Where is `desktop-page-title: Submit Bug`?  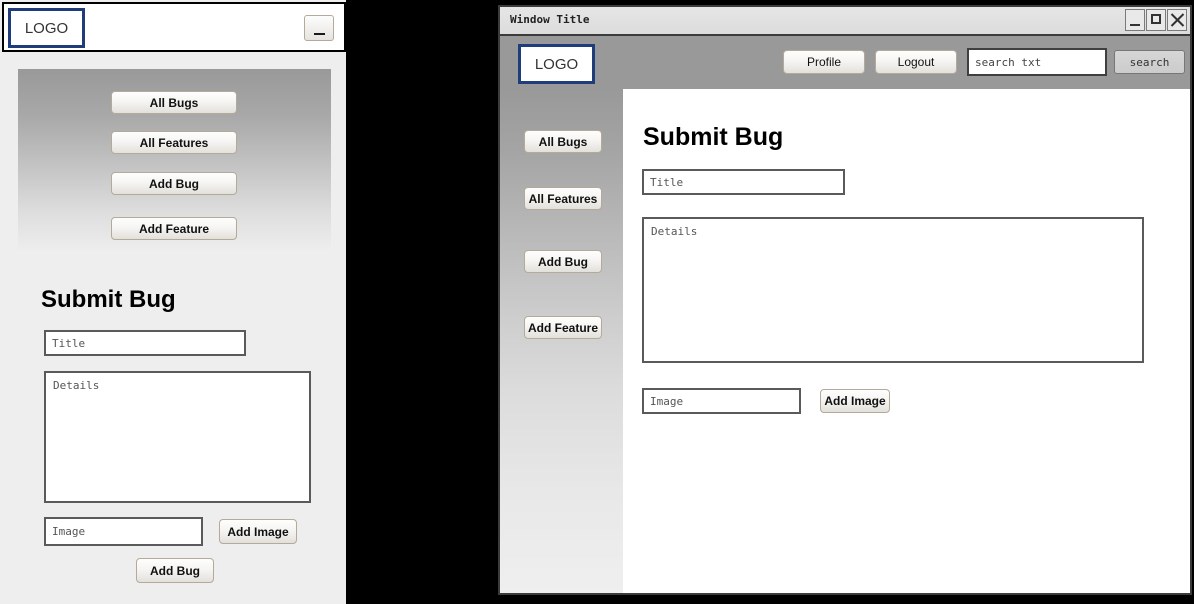
desktop-page-title: Submit Bug is located at coordinates (713, 137).